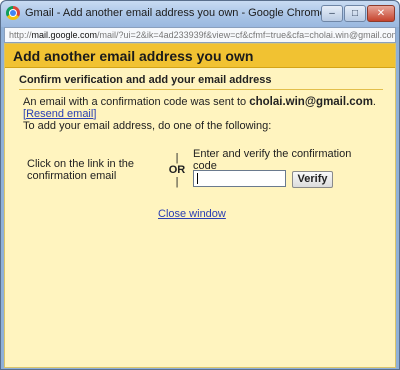 Image resolution: width=400 pixels, height=370 pixels. Describe the element at coordinates (374, 102) in the screenshot. I see `info-suffix: .` at that location.